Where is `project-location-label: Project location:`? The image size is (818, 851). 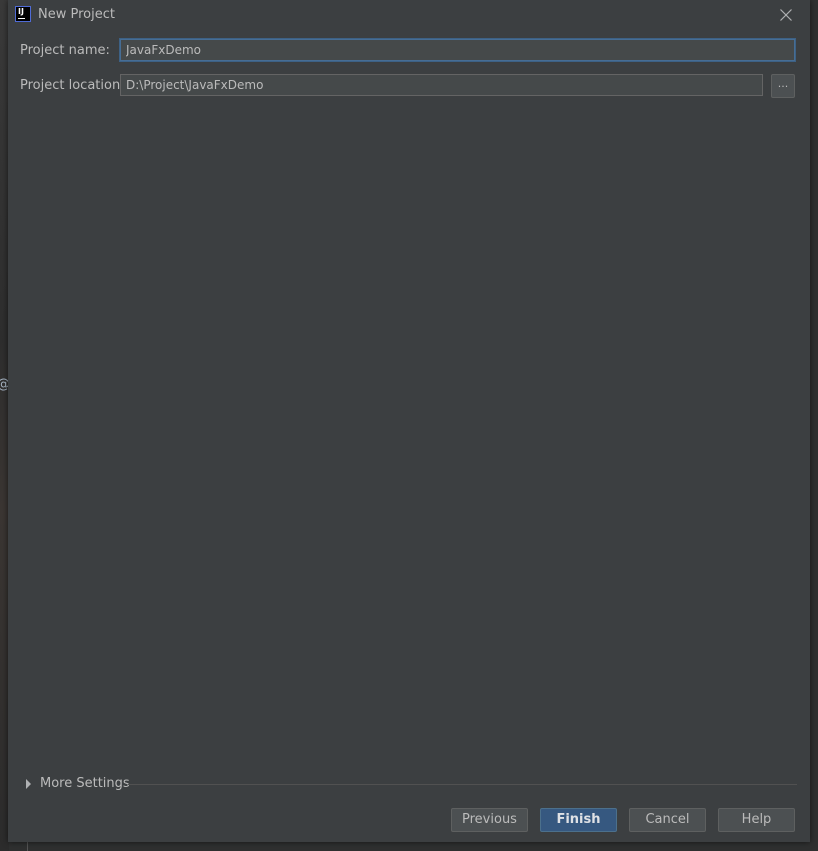 project-location-label: Project location: is located at coordinates (72, 85).